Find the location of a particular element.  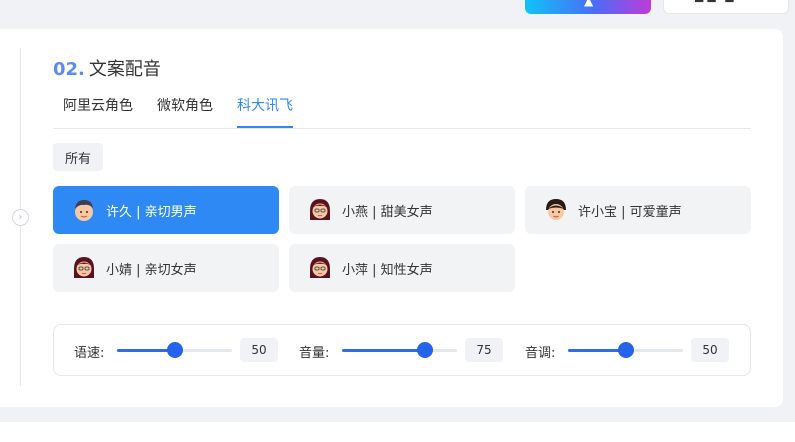

voice-card-xiaoyan: 小燕 | 甜美女声 is located at coordinates (402, 210).